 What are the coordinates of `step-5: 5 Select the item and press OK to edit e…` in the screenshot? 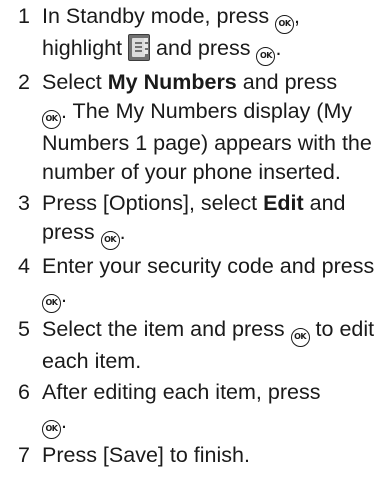 It's located at (191, 345).